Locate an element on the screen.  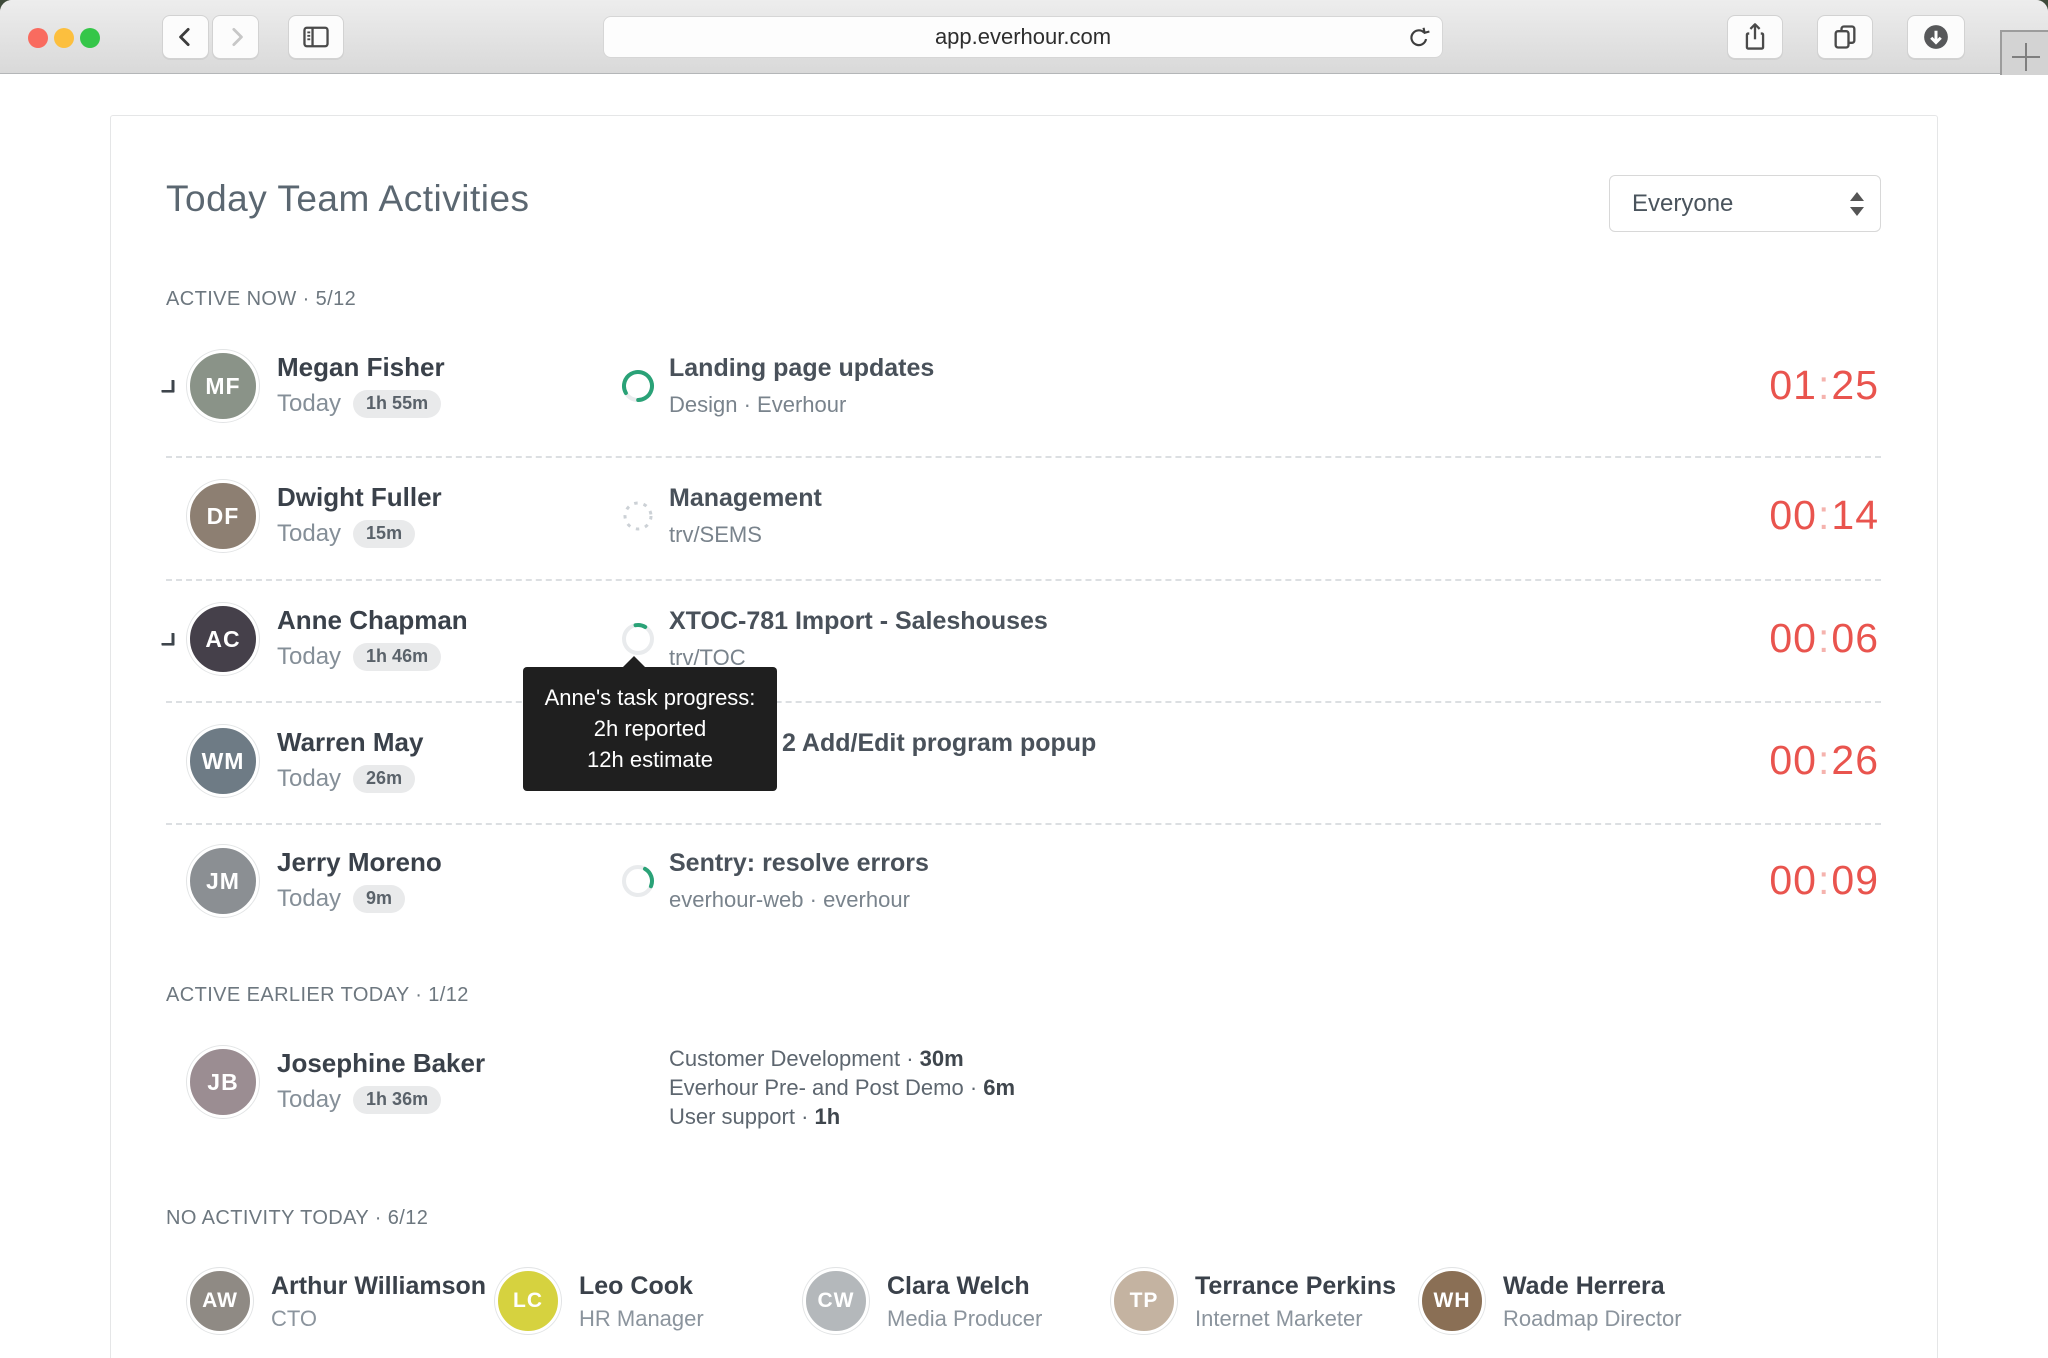
forward-icon is located at coordinates (237, 37).